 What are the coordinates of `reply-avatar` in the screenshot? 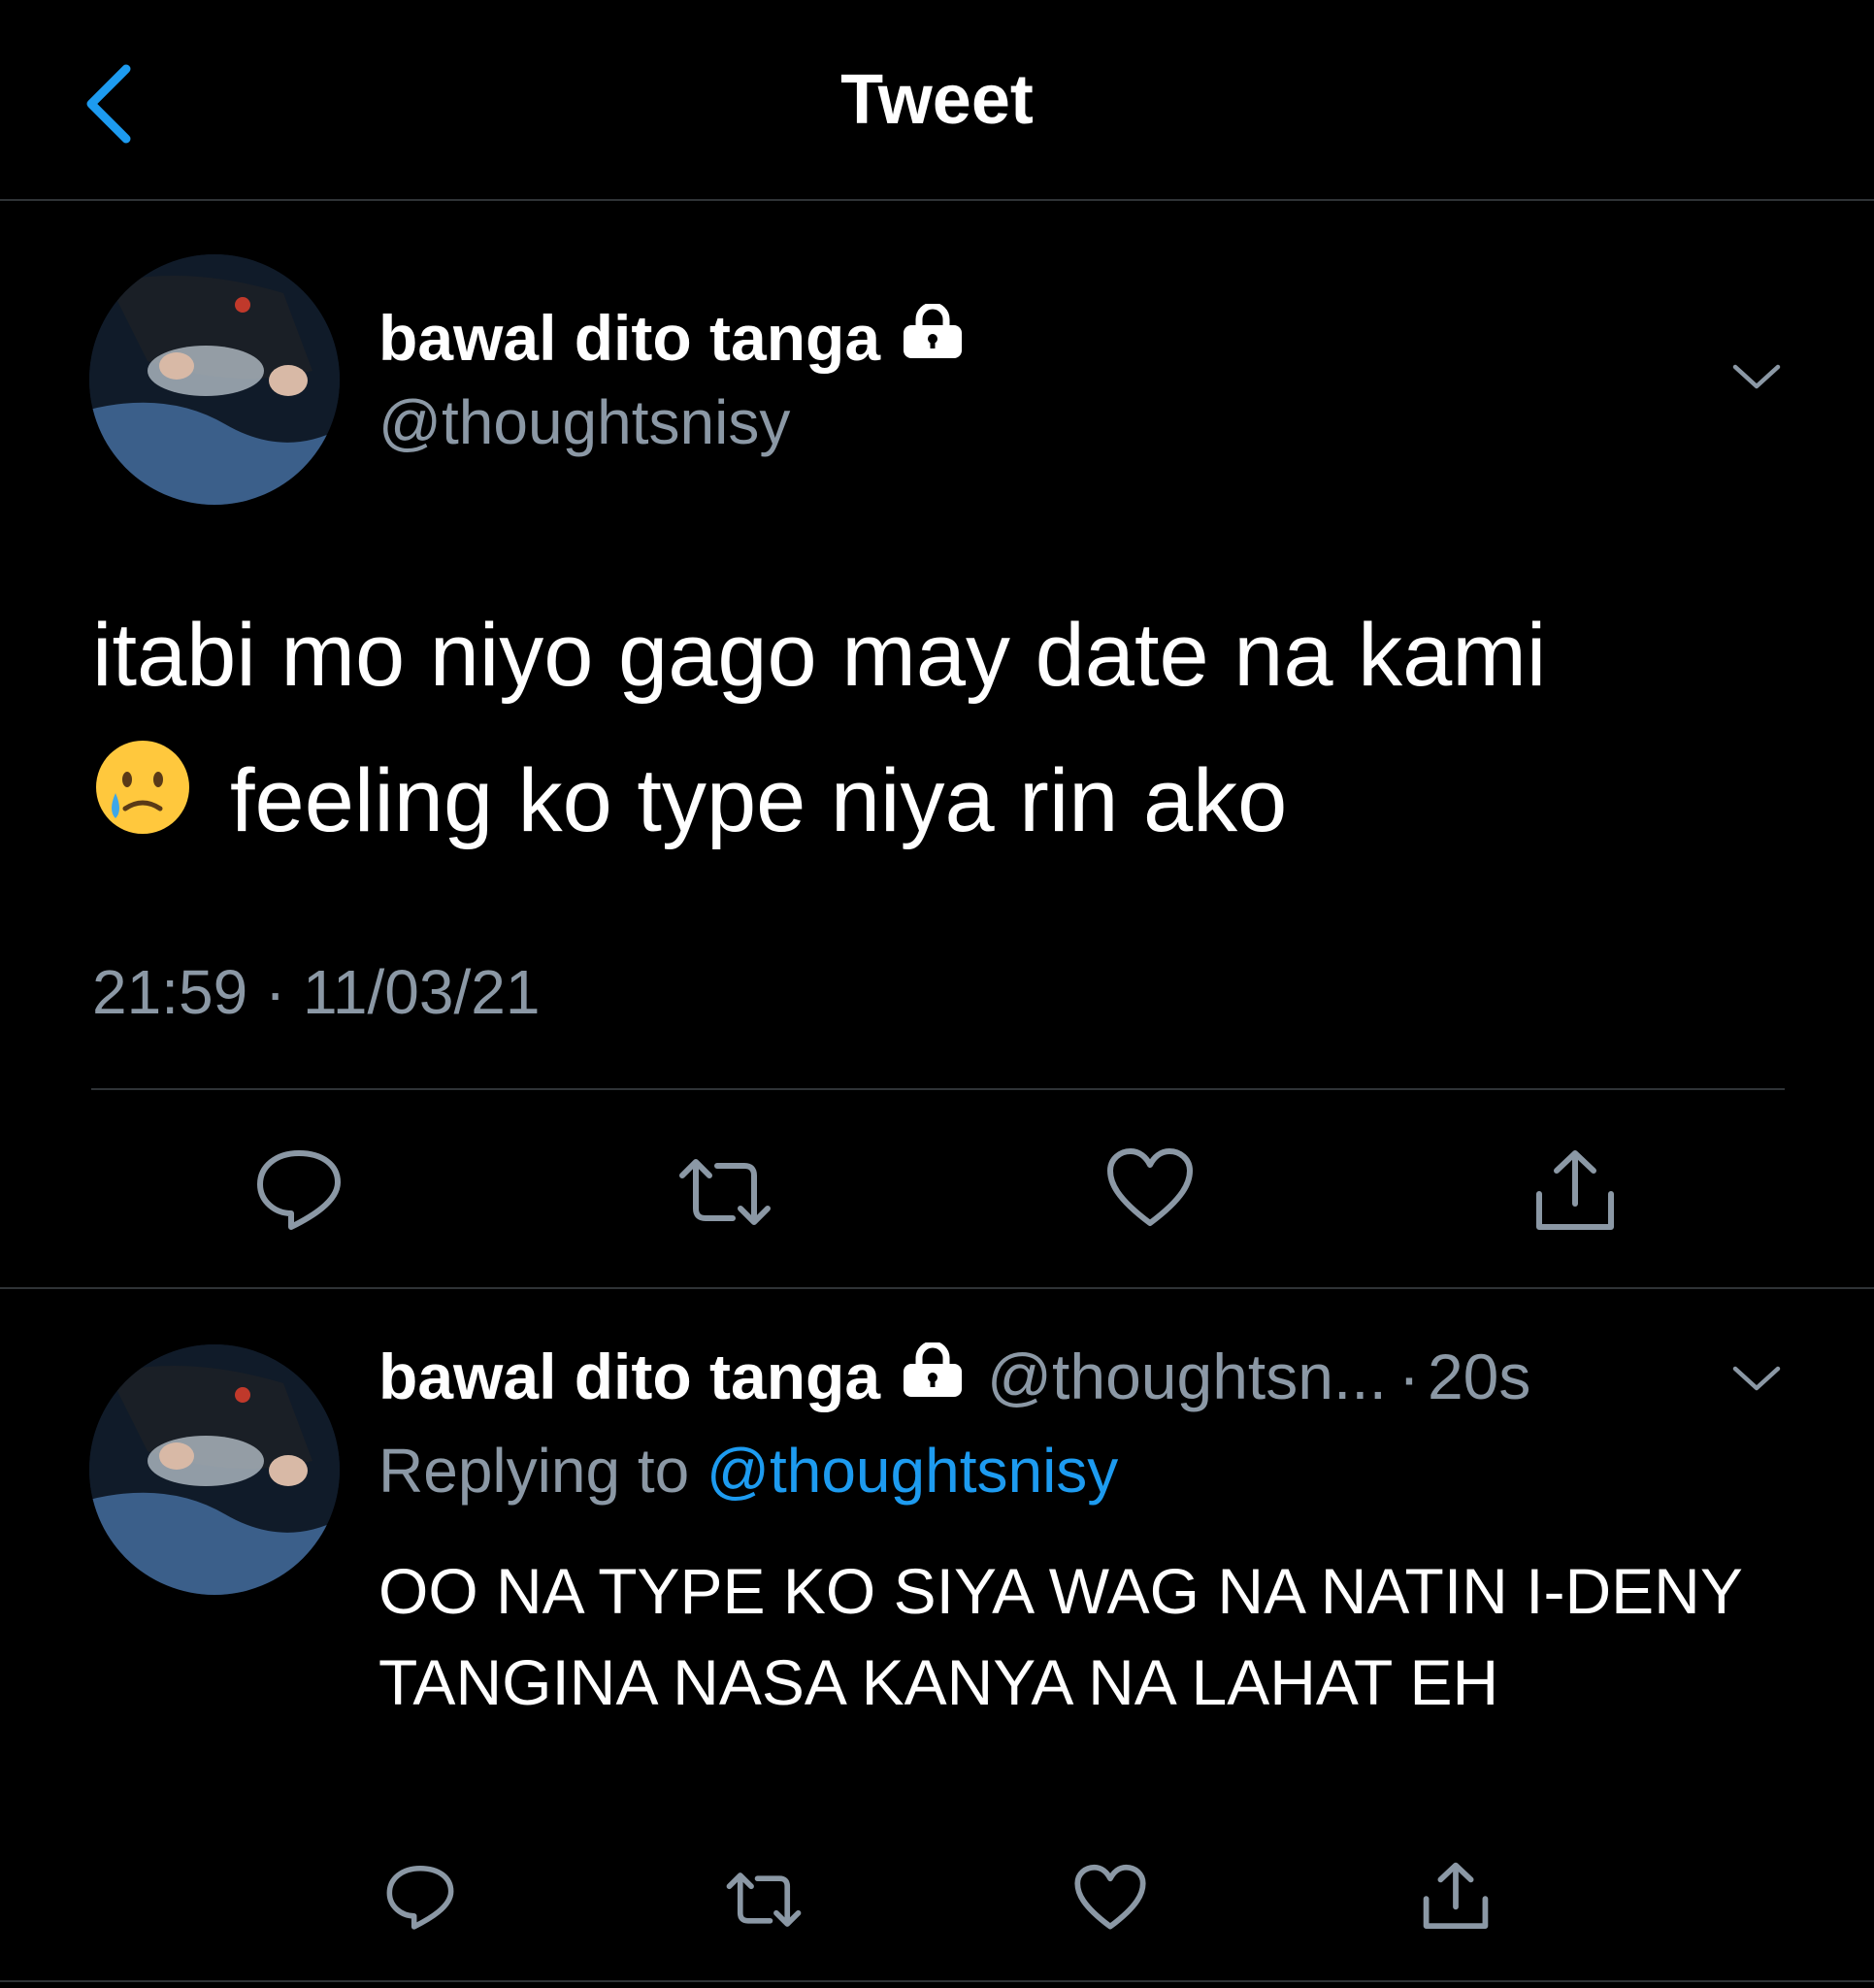 It's located at (215, 1469).